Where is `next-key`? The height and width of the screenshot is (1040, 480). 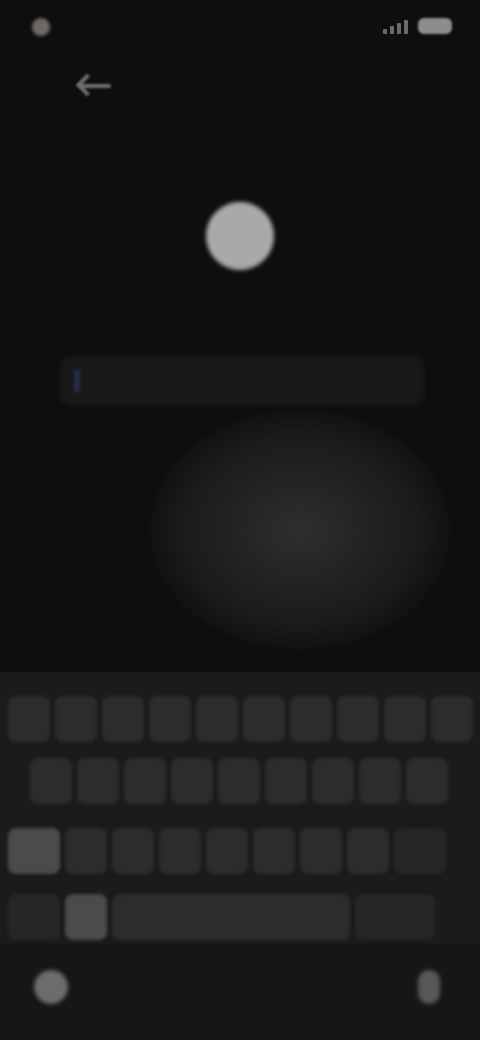
next-key is located at coordinates (395, 917).